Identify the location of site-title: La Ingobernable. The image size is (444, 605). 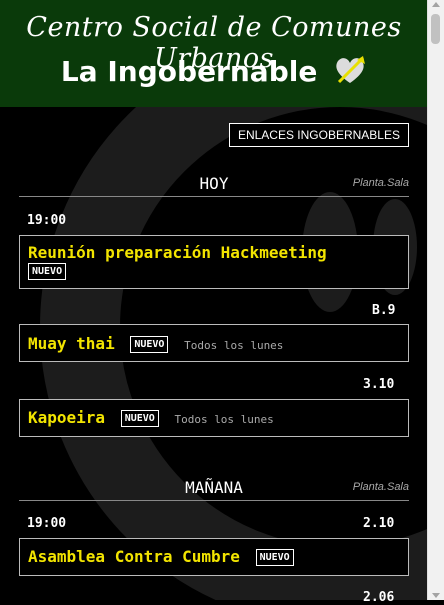
(214, 71).